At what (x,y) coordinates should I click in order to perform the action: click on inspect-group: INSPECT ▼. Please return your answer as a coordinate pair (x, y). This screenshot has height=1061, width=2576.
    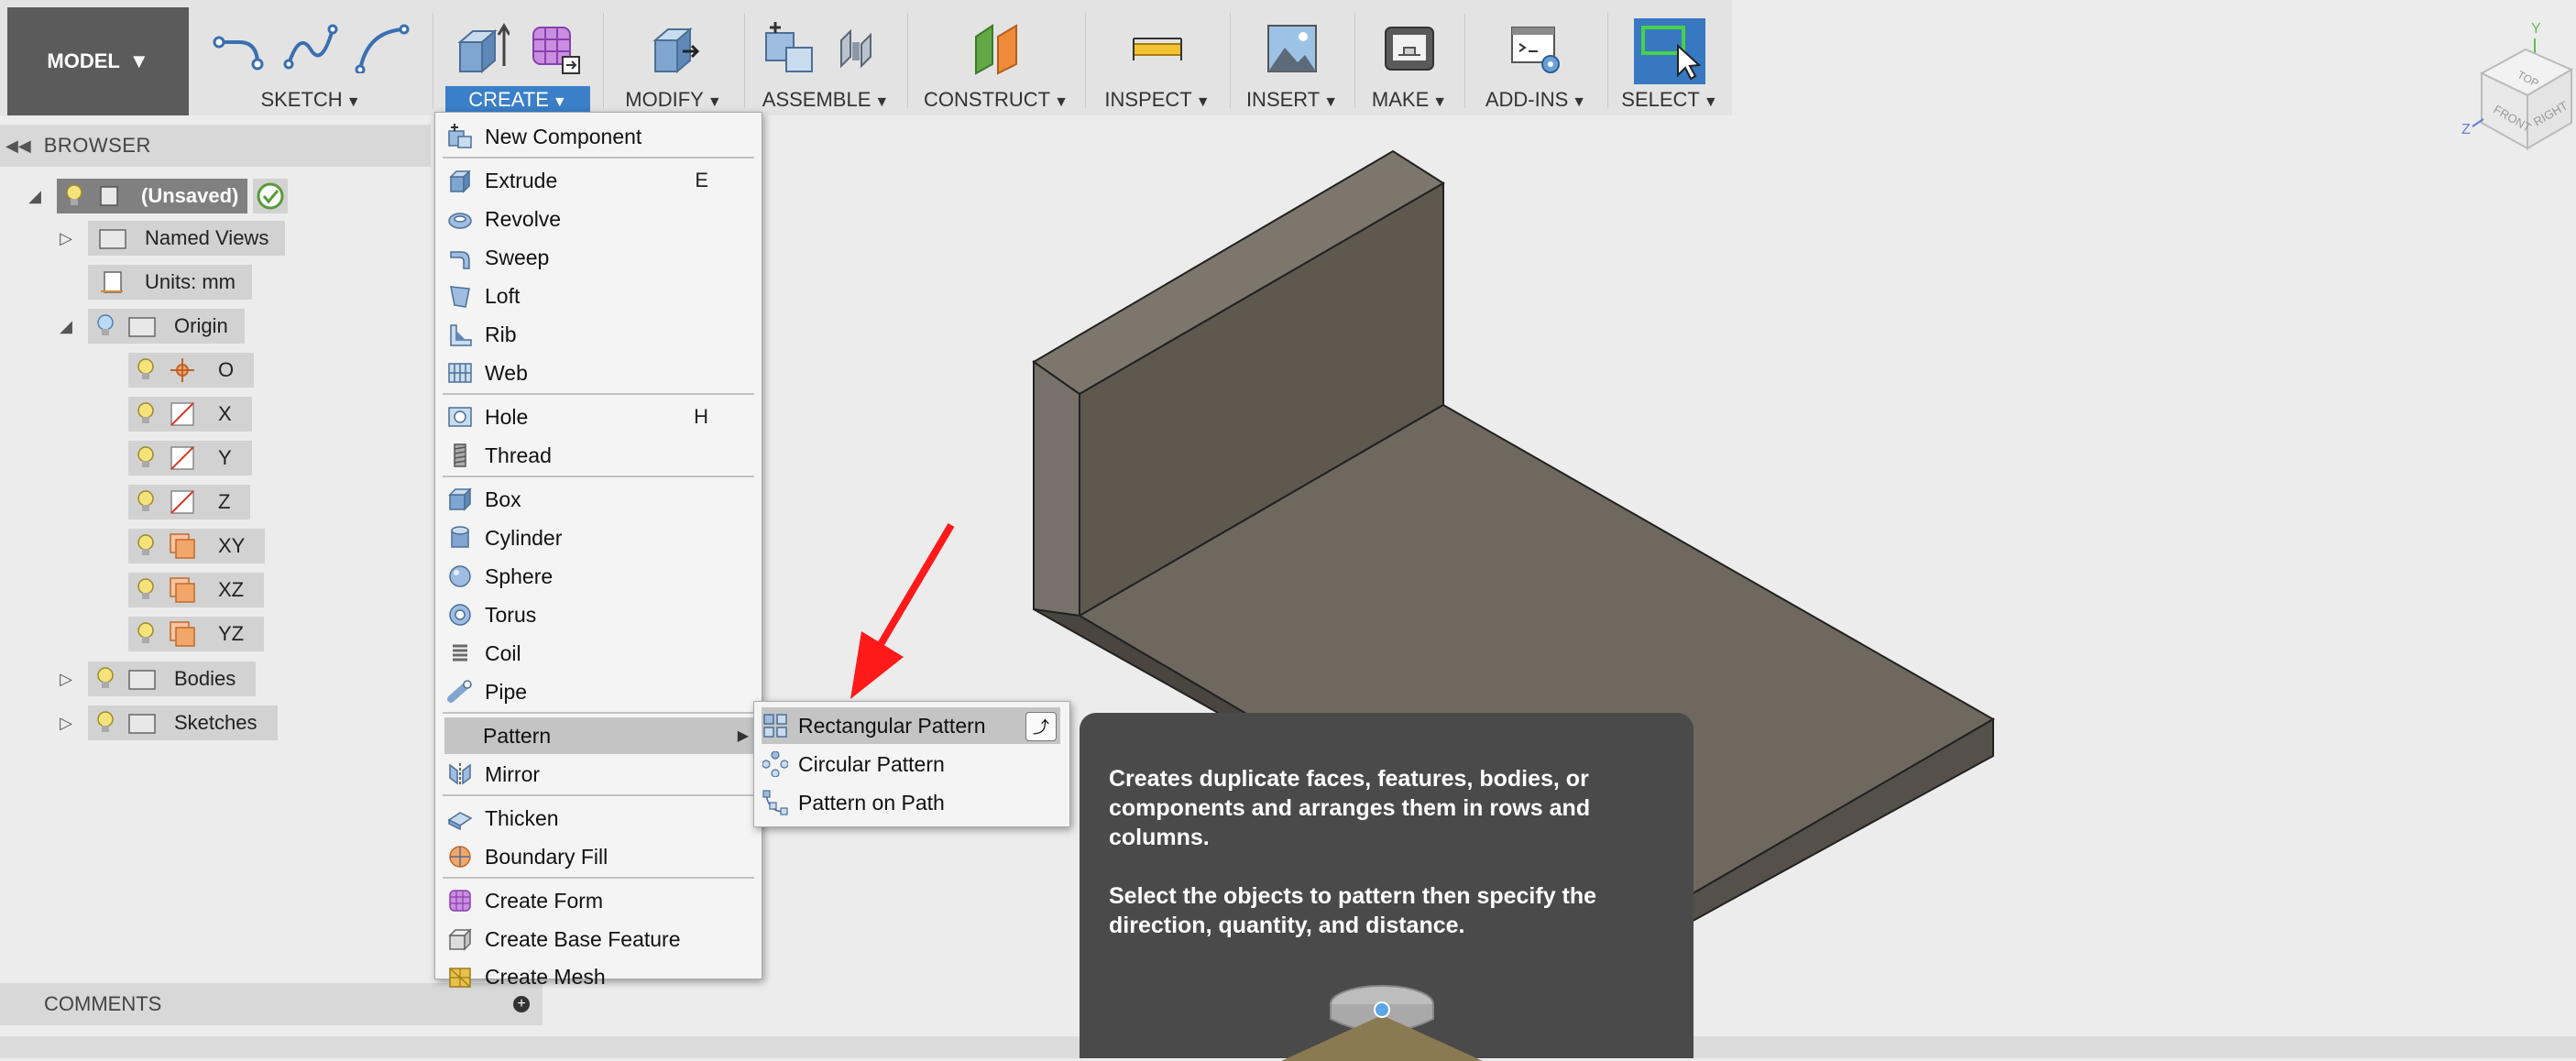
    Looking at the image, I should click on (1158, 61).